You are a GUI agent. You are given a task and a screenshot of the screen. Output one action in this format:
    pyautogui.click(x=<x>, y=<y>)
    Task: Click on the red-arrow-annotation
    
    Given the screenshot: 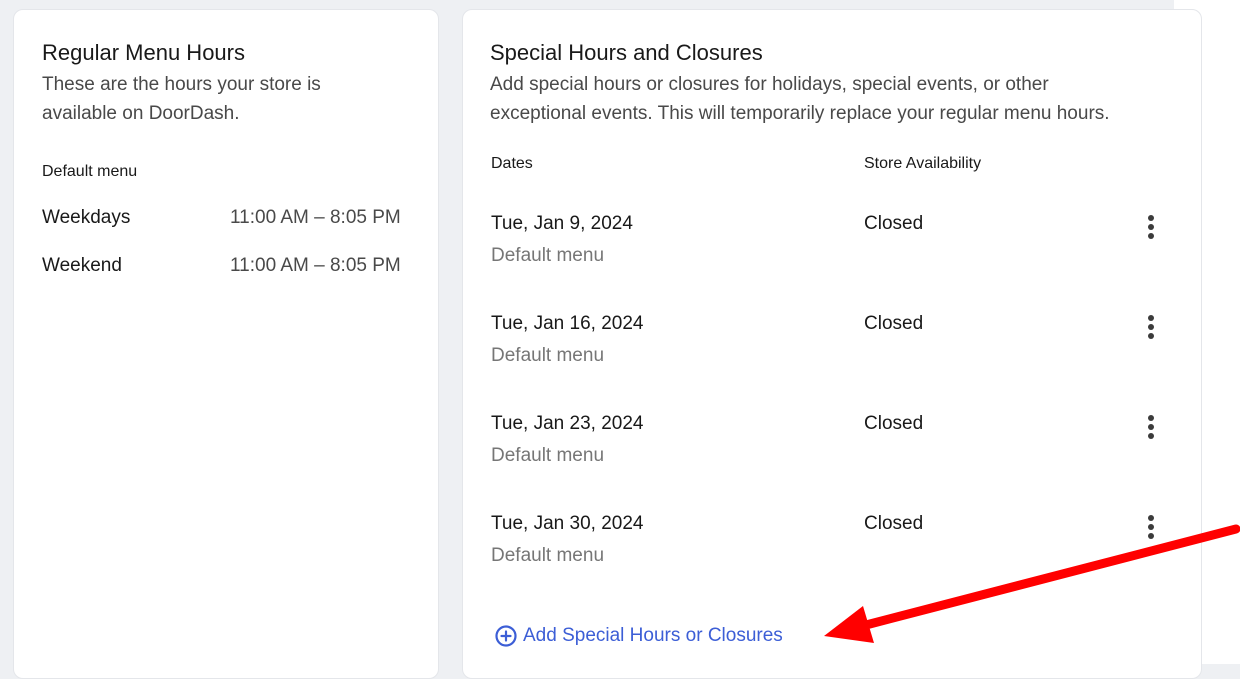 What is the action you would take?
    pyautogui.click(x=1032, y=583)
    